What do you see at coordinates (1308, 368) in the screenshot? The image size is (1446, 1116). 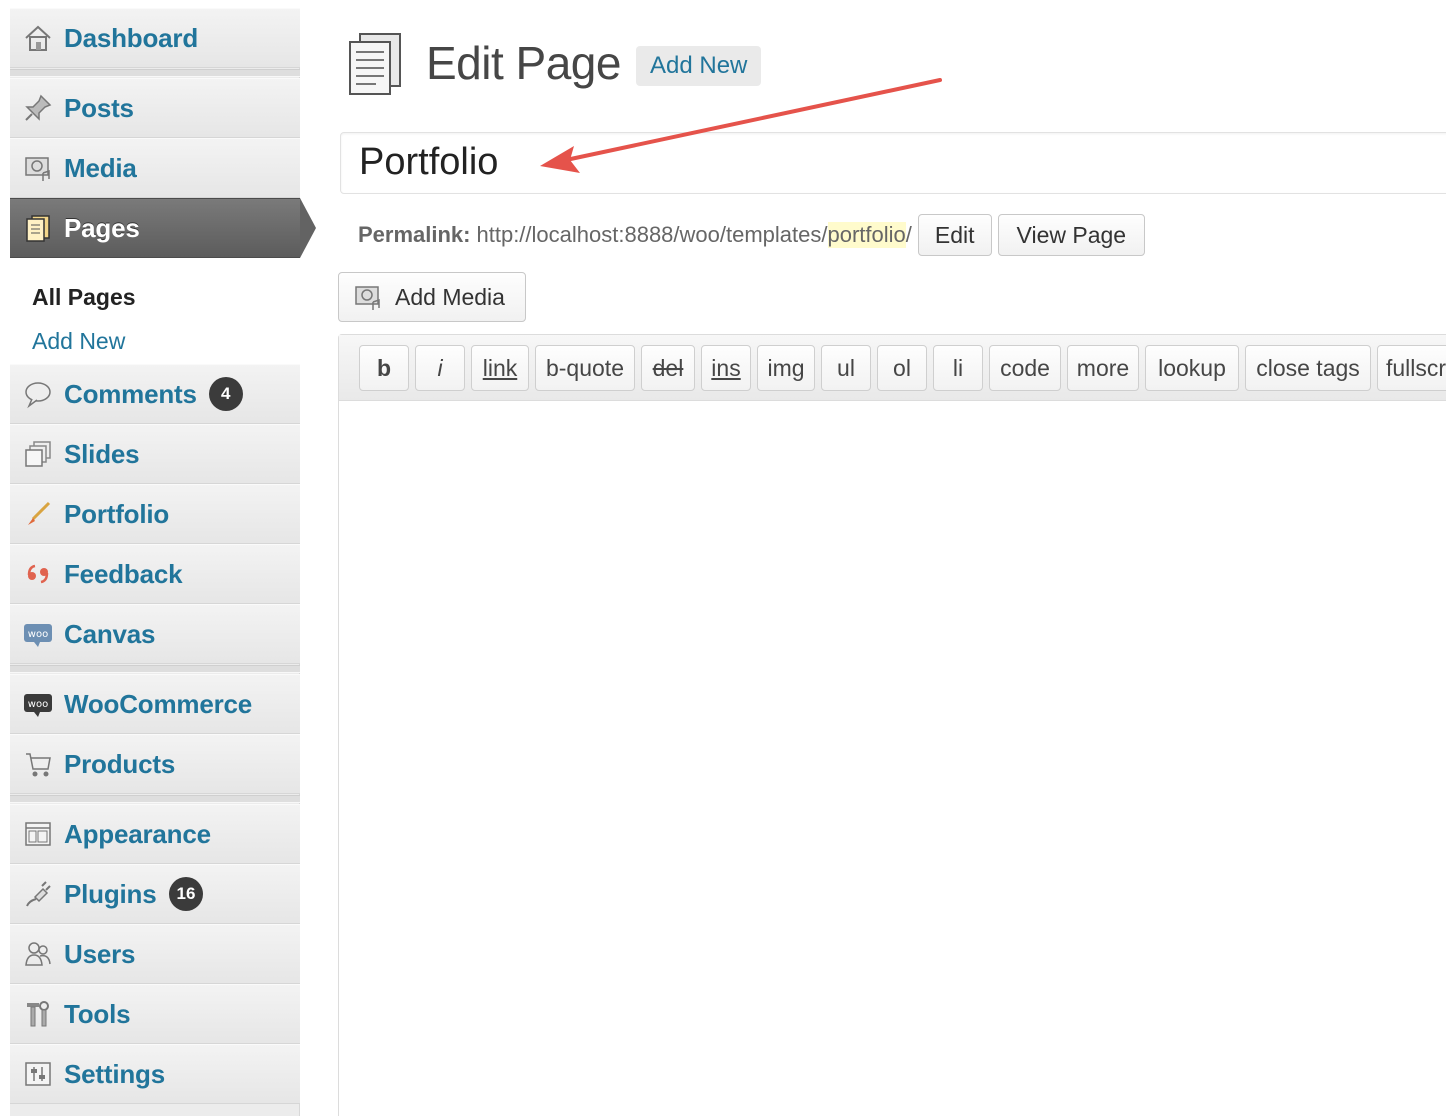 I see `qt-close-tags-button: close tags` at bounding box center [1308, 368].